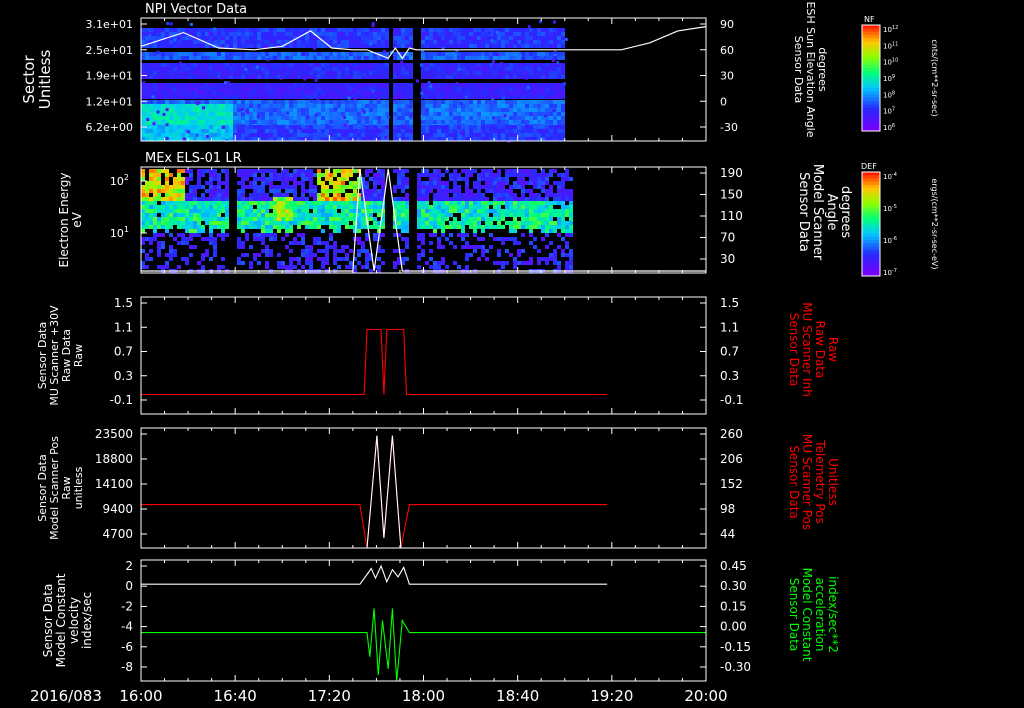 The image size is (1024, 708). I want to click on y-axis-label-right: Sensor Data Model Scanner Angle degrees, so click(824, 212).